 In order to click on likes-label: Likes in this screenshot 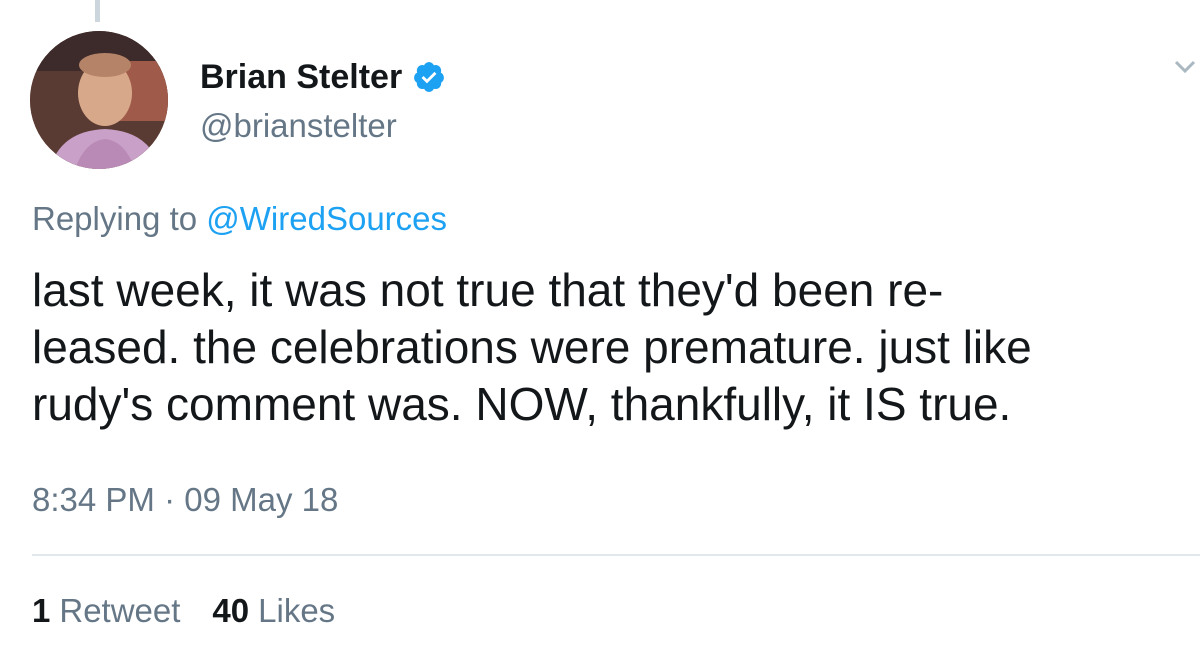, I will do `click(297, 610)`.